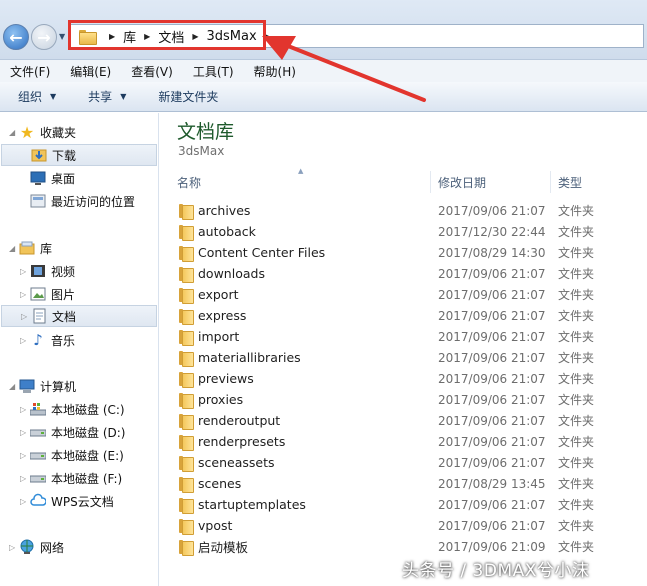 The height and width of the screenshot is (586, 647). Describe the element at coordinates (38, 432) in the screenshot. I see `hard-drive-icon` at that location.